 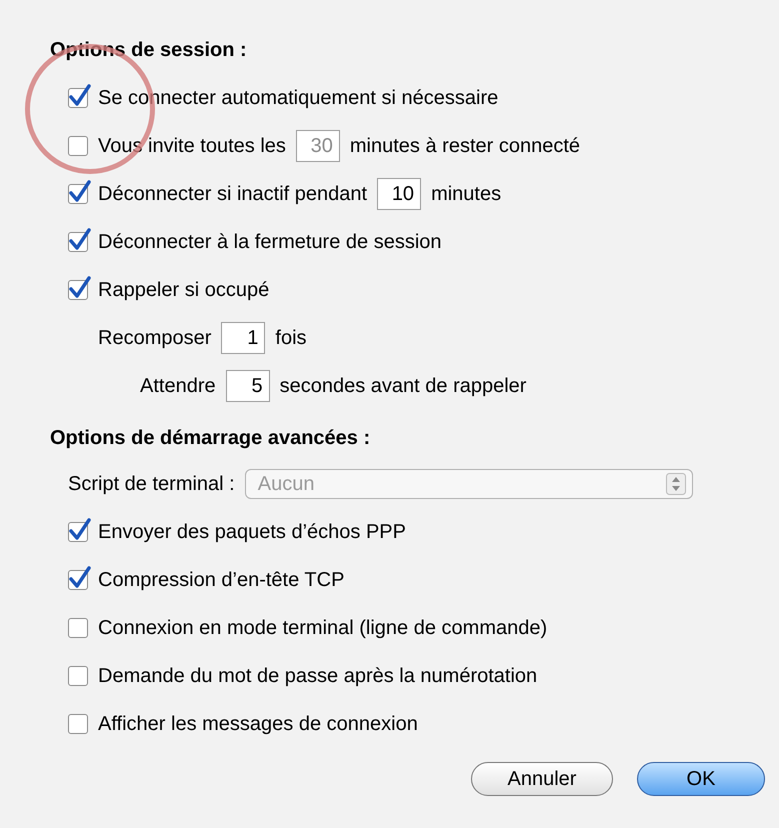 What do you see at coordinates (155, 338) in the screenshot?
I see `option-label: Recomposer` at bounding box center [155, 338].